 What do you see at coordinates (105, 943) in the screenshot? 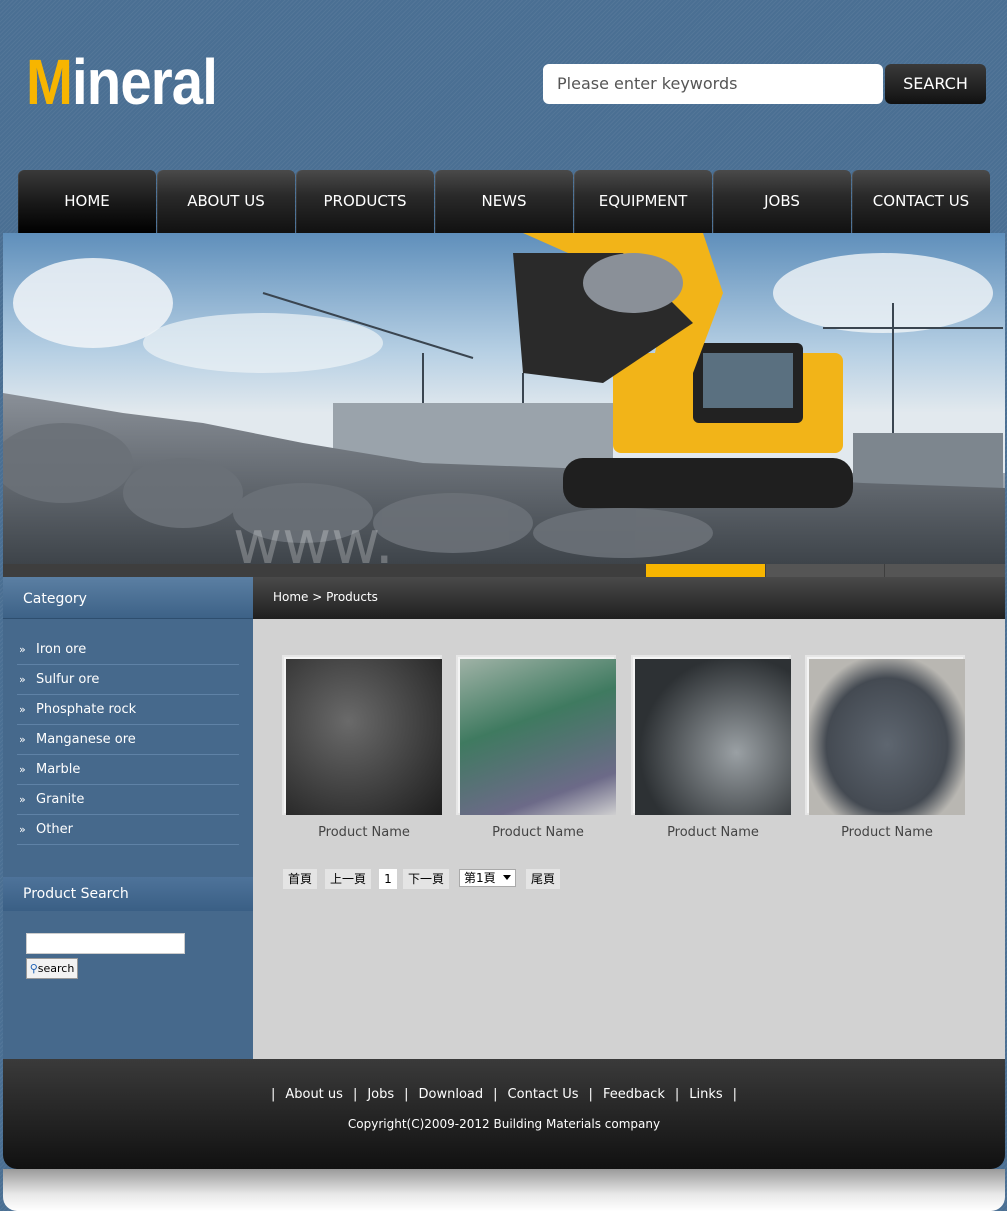
I see `product-search-input` at bounding box center [105, 943].